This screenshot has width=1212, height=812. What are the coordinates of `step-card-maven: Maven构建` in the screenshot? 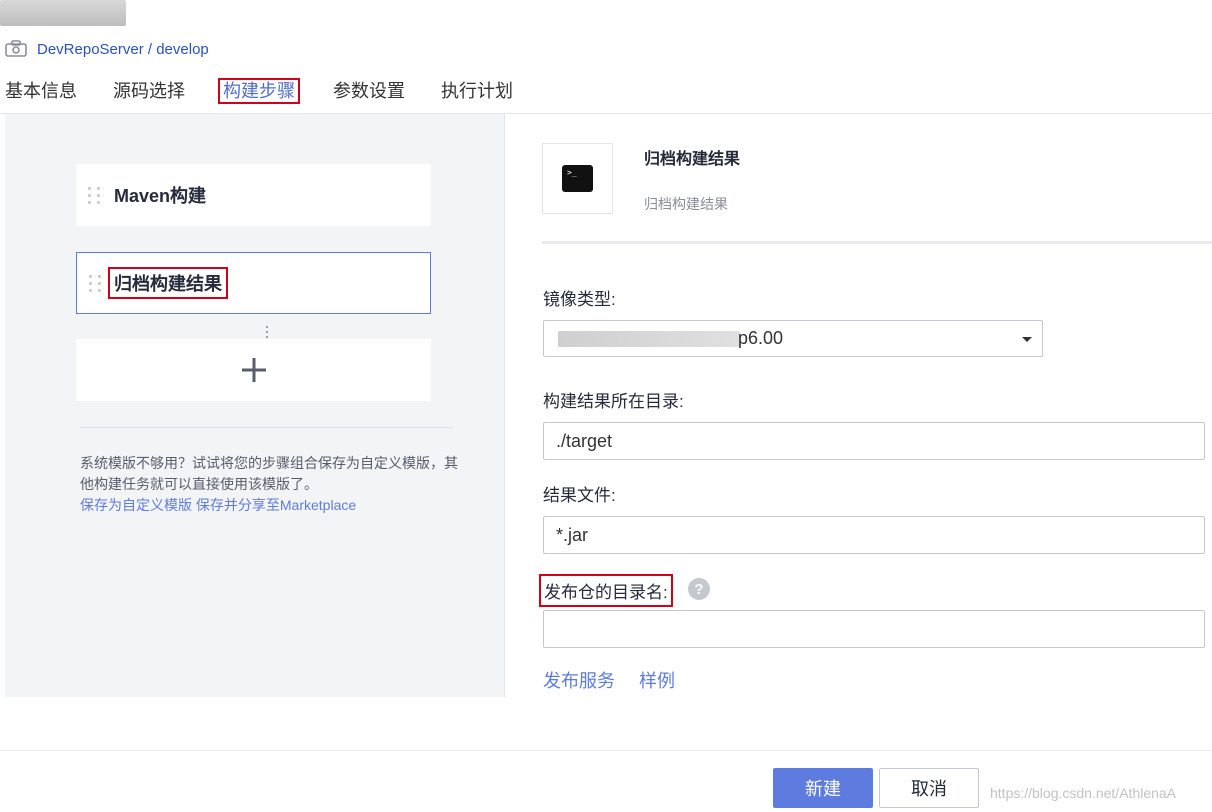 It's located at (253, 195).